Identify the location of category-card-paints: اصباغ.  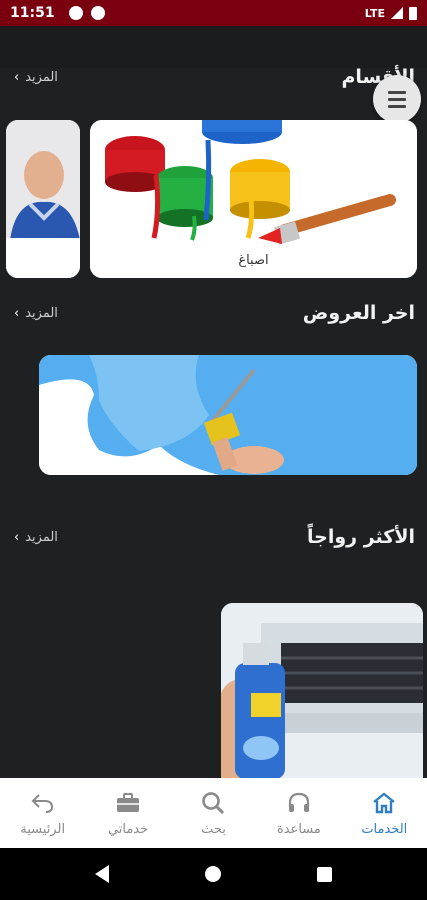
(253, 199).